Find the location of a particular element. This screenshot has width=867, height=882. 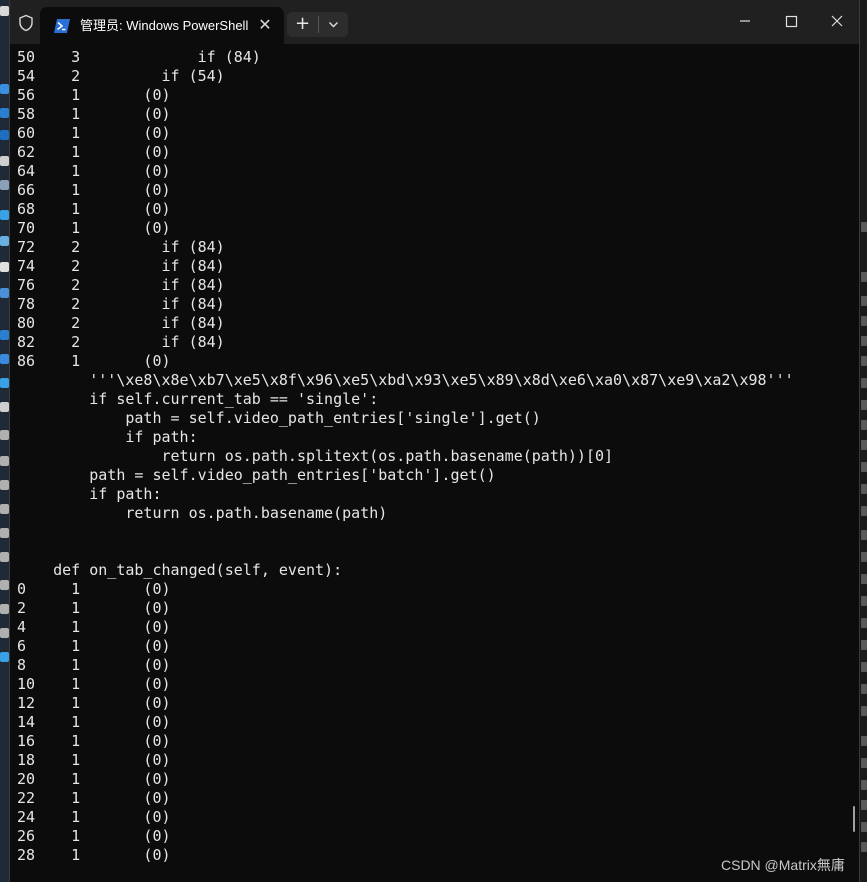

terminal-line: 26 1 (0) is located at coordinates (94, 836).